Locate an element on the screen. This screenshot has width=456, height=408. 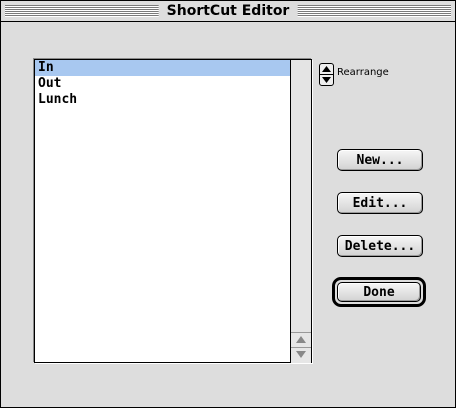
done-button: Done is located at coordinates (379, 292).